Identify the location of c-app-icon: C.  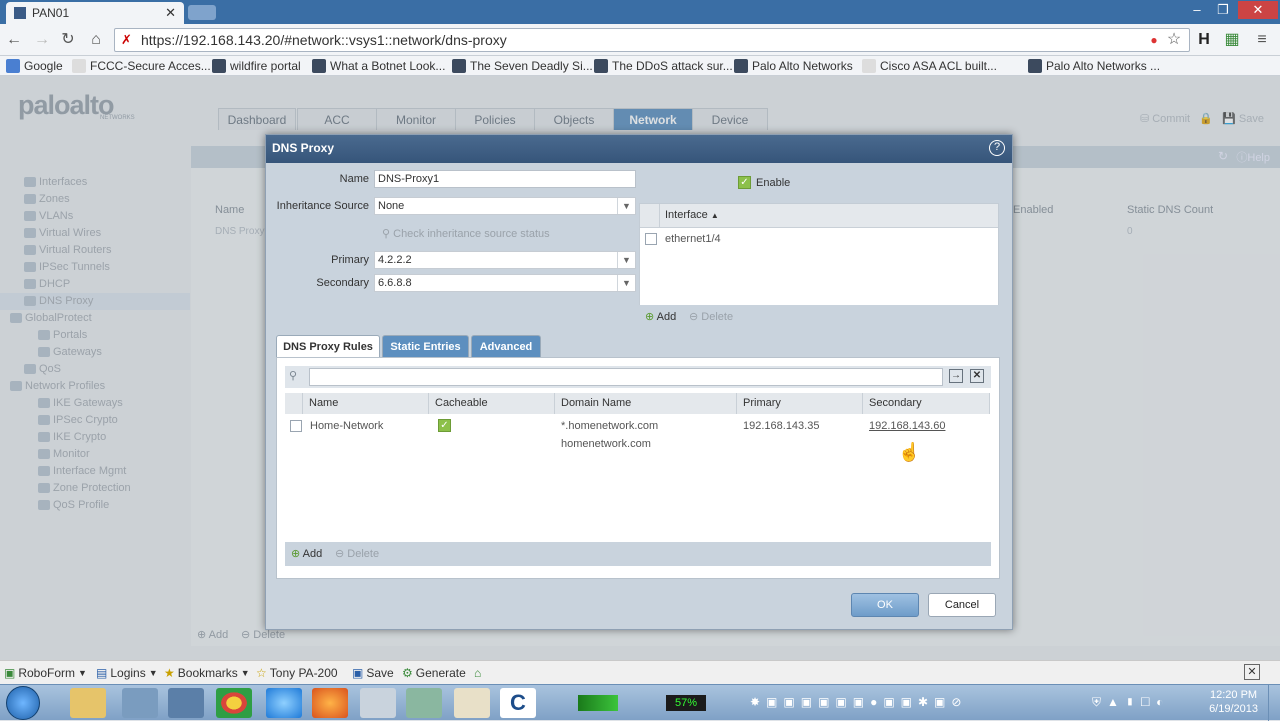
(518, 703).